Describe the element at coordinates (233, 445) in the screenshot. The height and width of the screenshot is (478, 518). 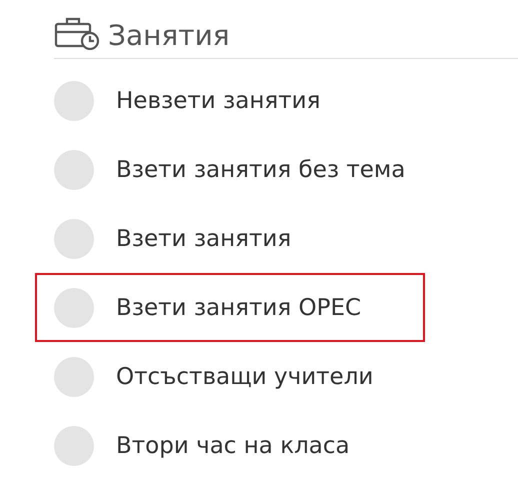
I see `menu-item: Втори час на класа` at that location.